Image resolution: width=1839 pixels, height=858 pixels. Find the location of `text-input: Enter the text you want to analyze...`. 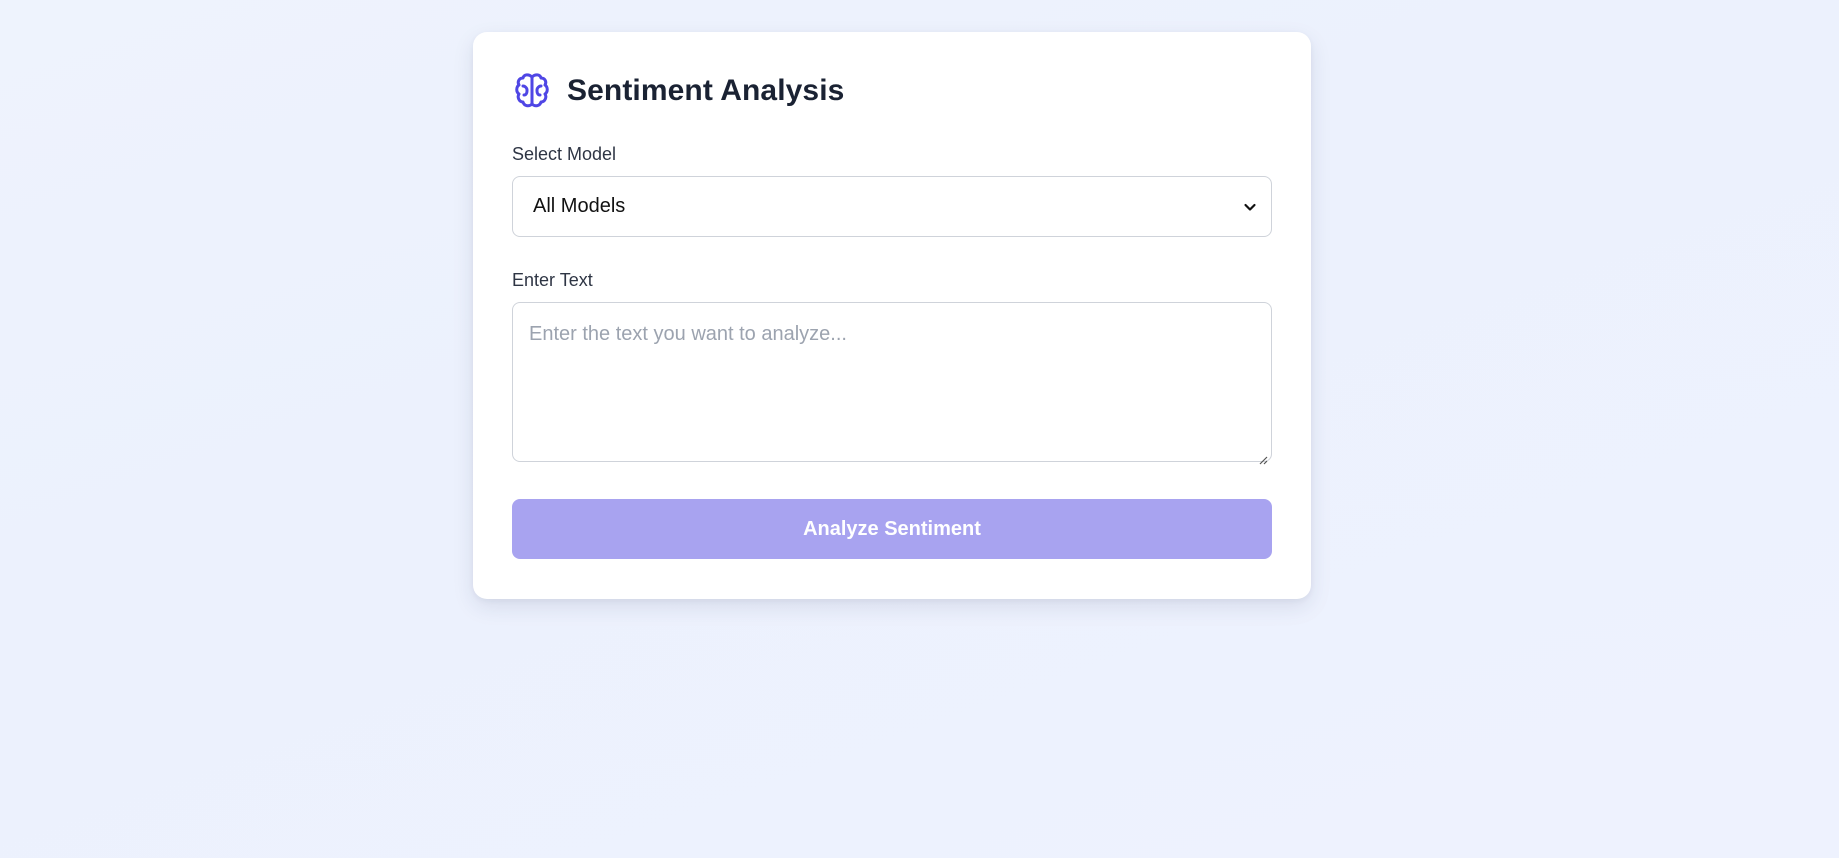

text-input: Enter the text you want to analyze... is located at coordinates (892, 383).